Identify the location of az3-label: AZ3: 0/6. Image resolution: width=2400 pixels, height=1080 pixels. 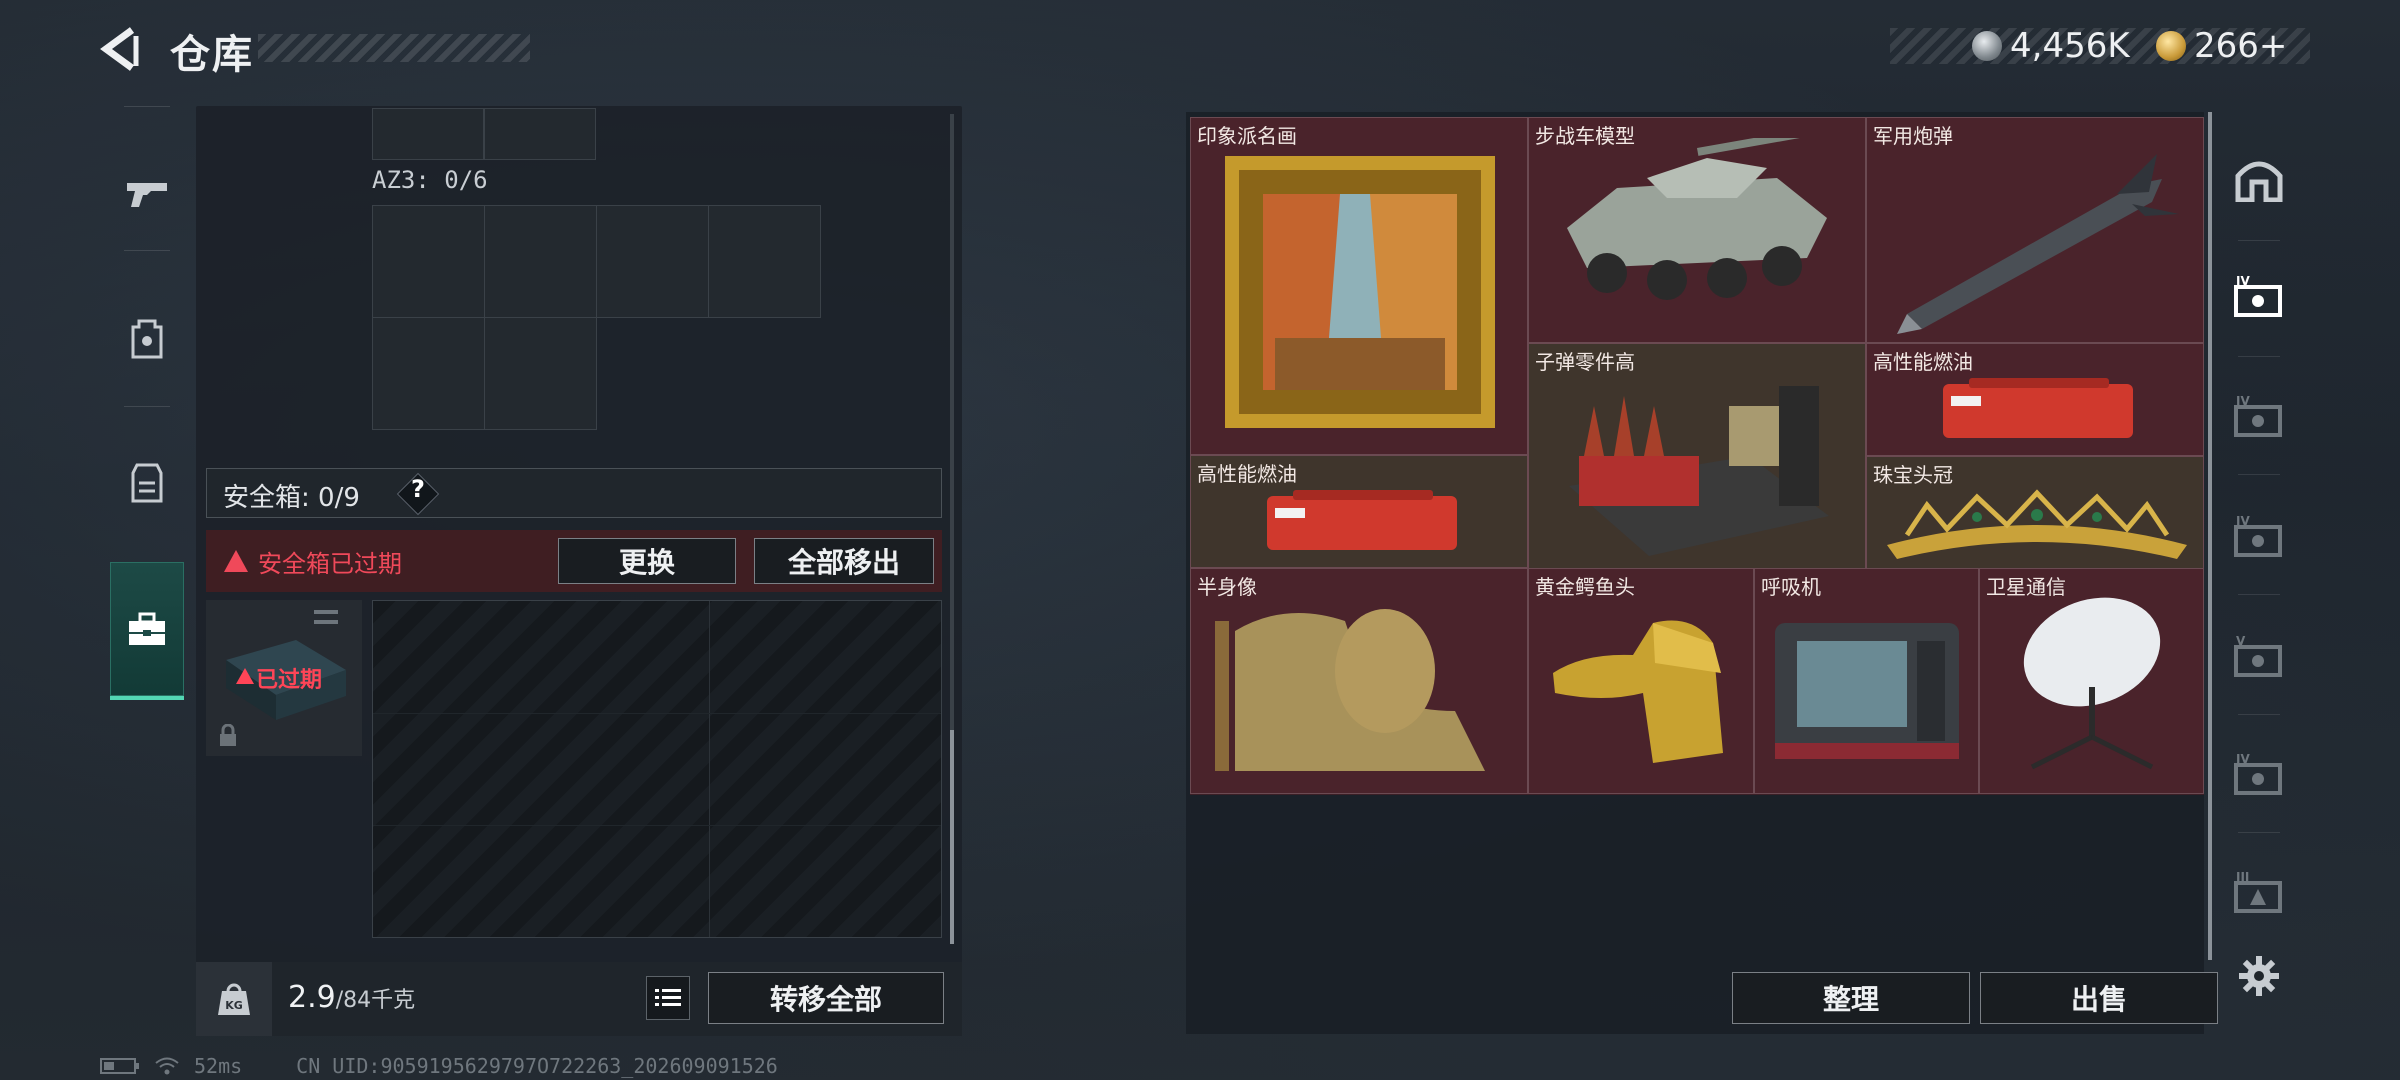
(430, 180).